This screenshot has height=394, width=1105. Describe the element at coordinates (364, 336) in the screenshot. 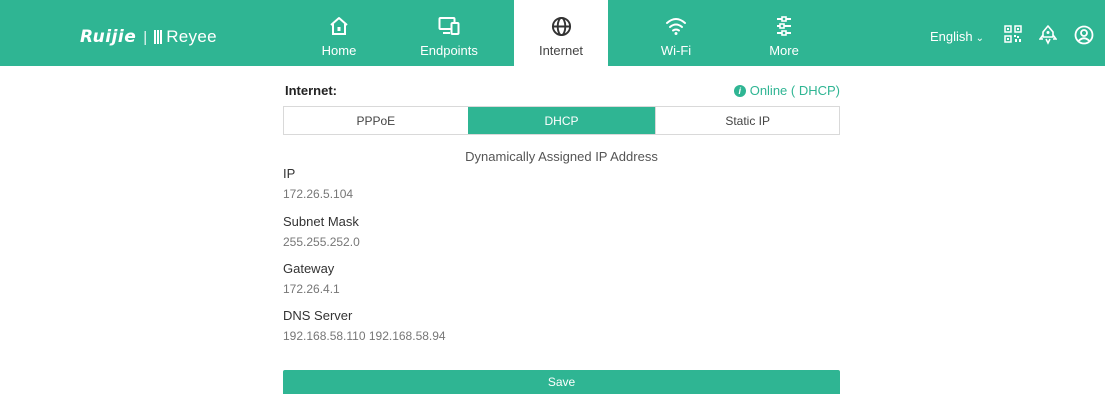

I see `field-value: 192.168.58.110 192.168.58.94` at that location.